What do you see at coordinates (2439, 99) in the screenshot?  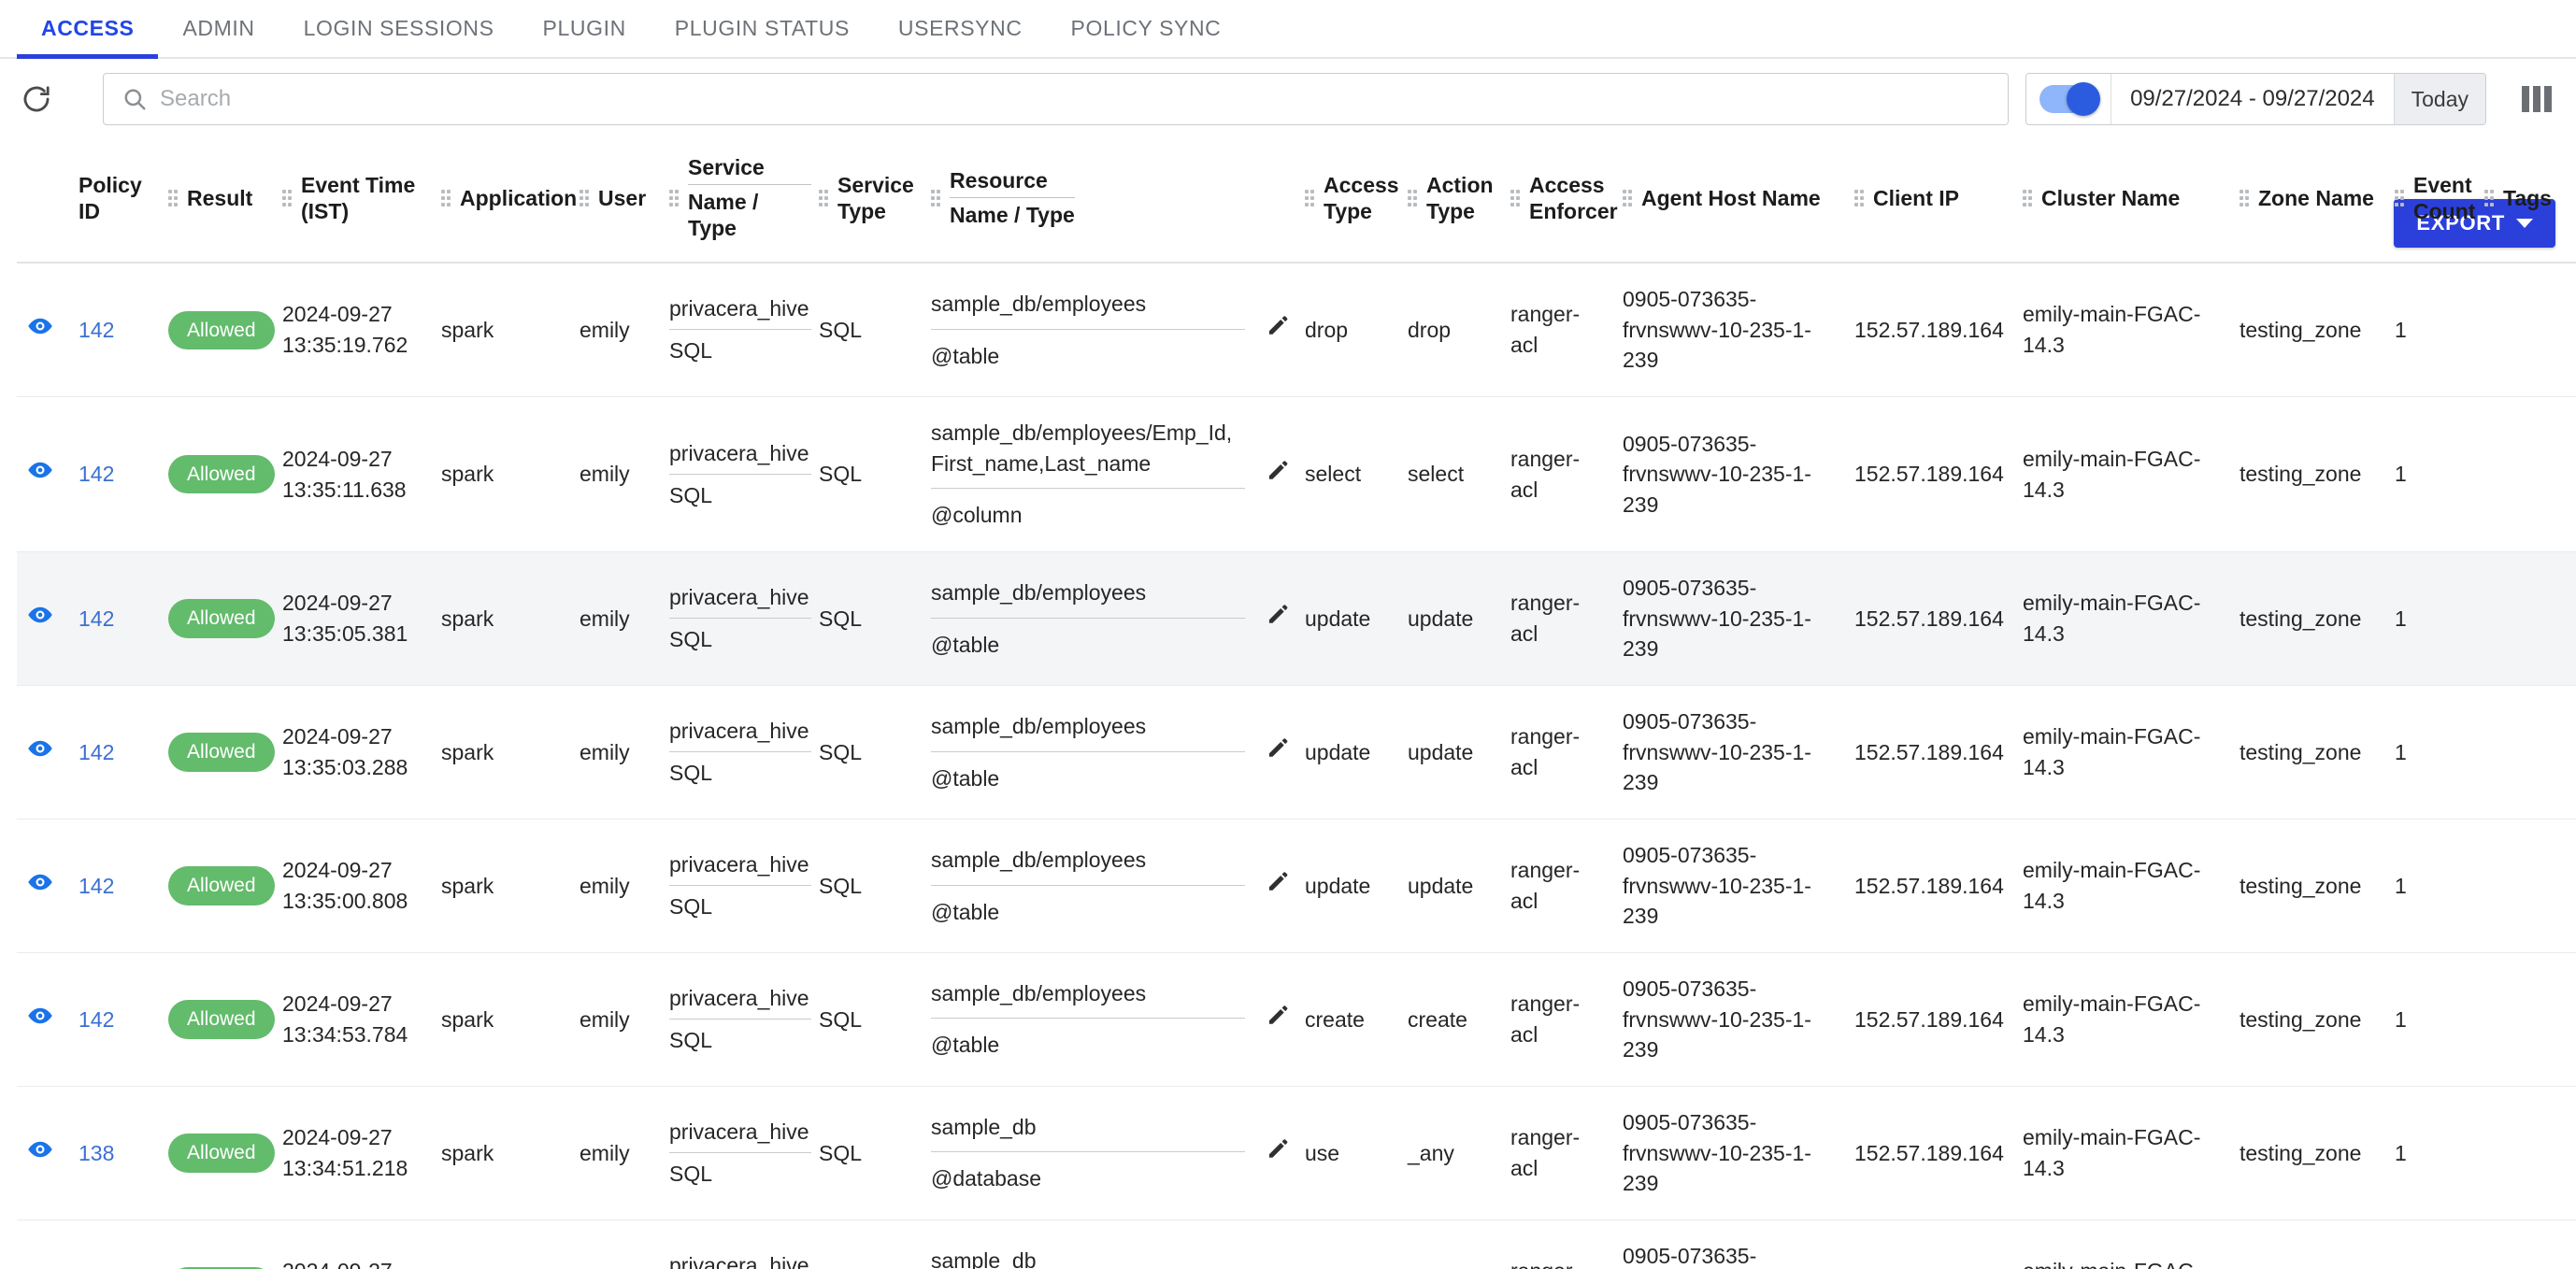 I see `today-button: Today` at bounding box center [2439, 99].